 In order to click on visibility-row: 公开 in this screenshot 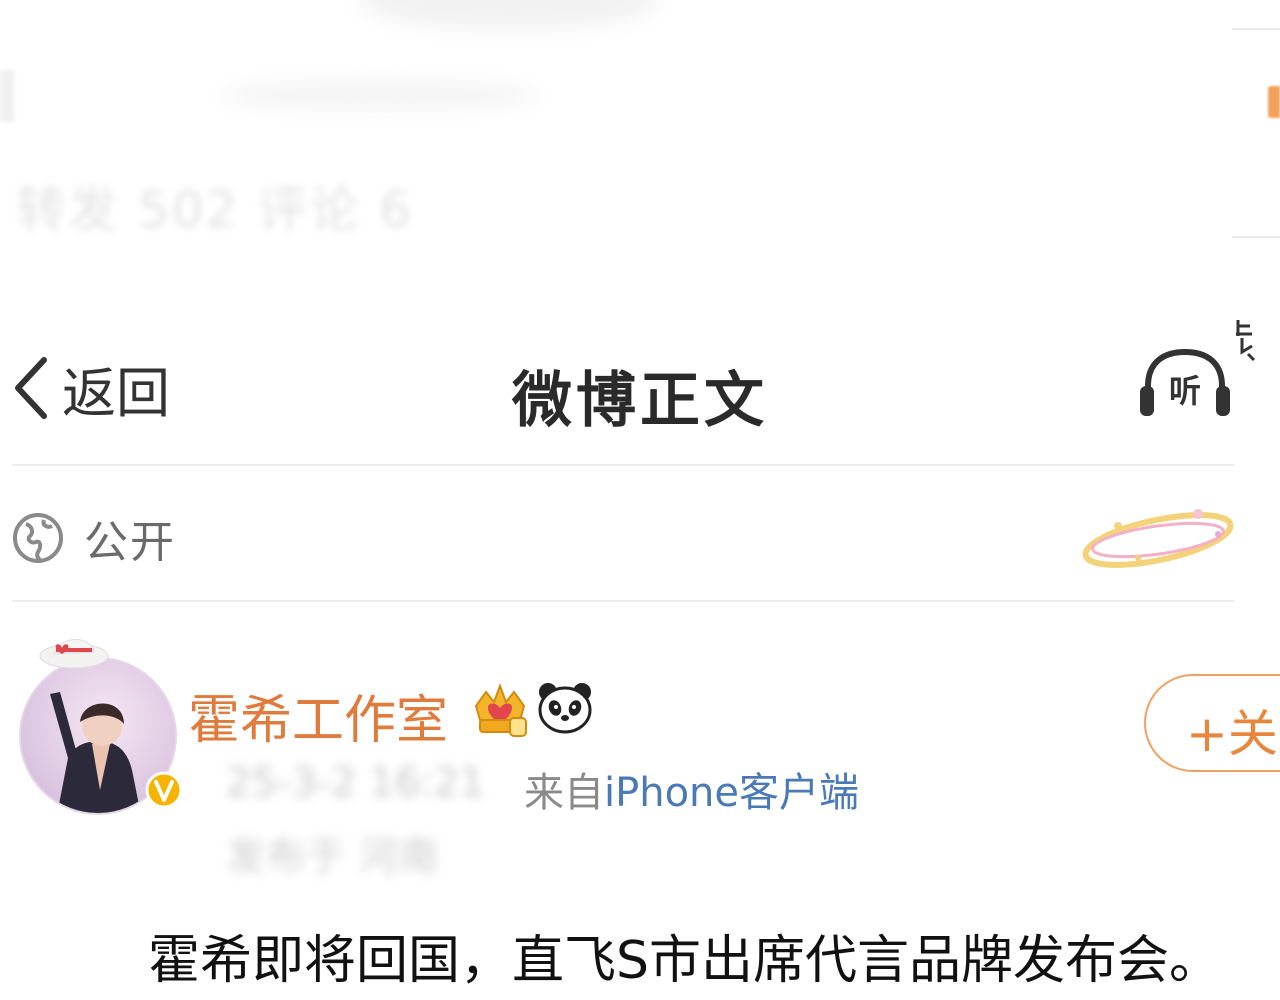, I will do `click(94, 538)`.